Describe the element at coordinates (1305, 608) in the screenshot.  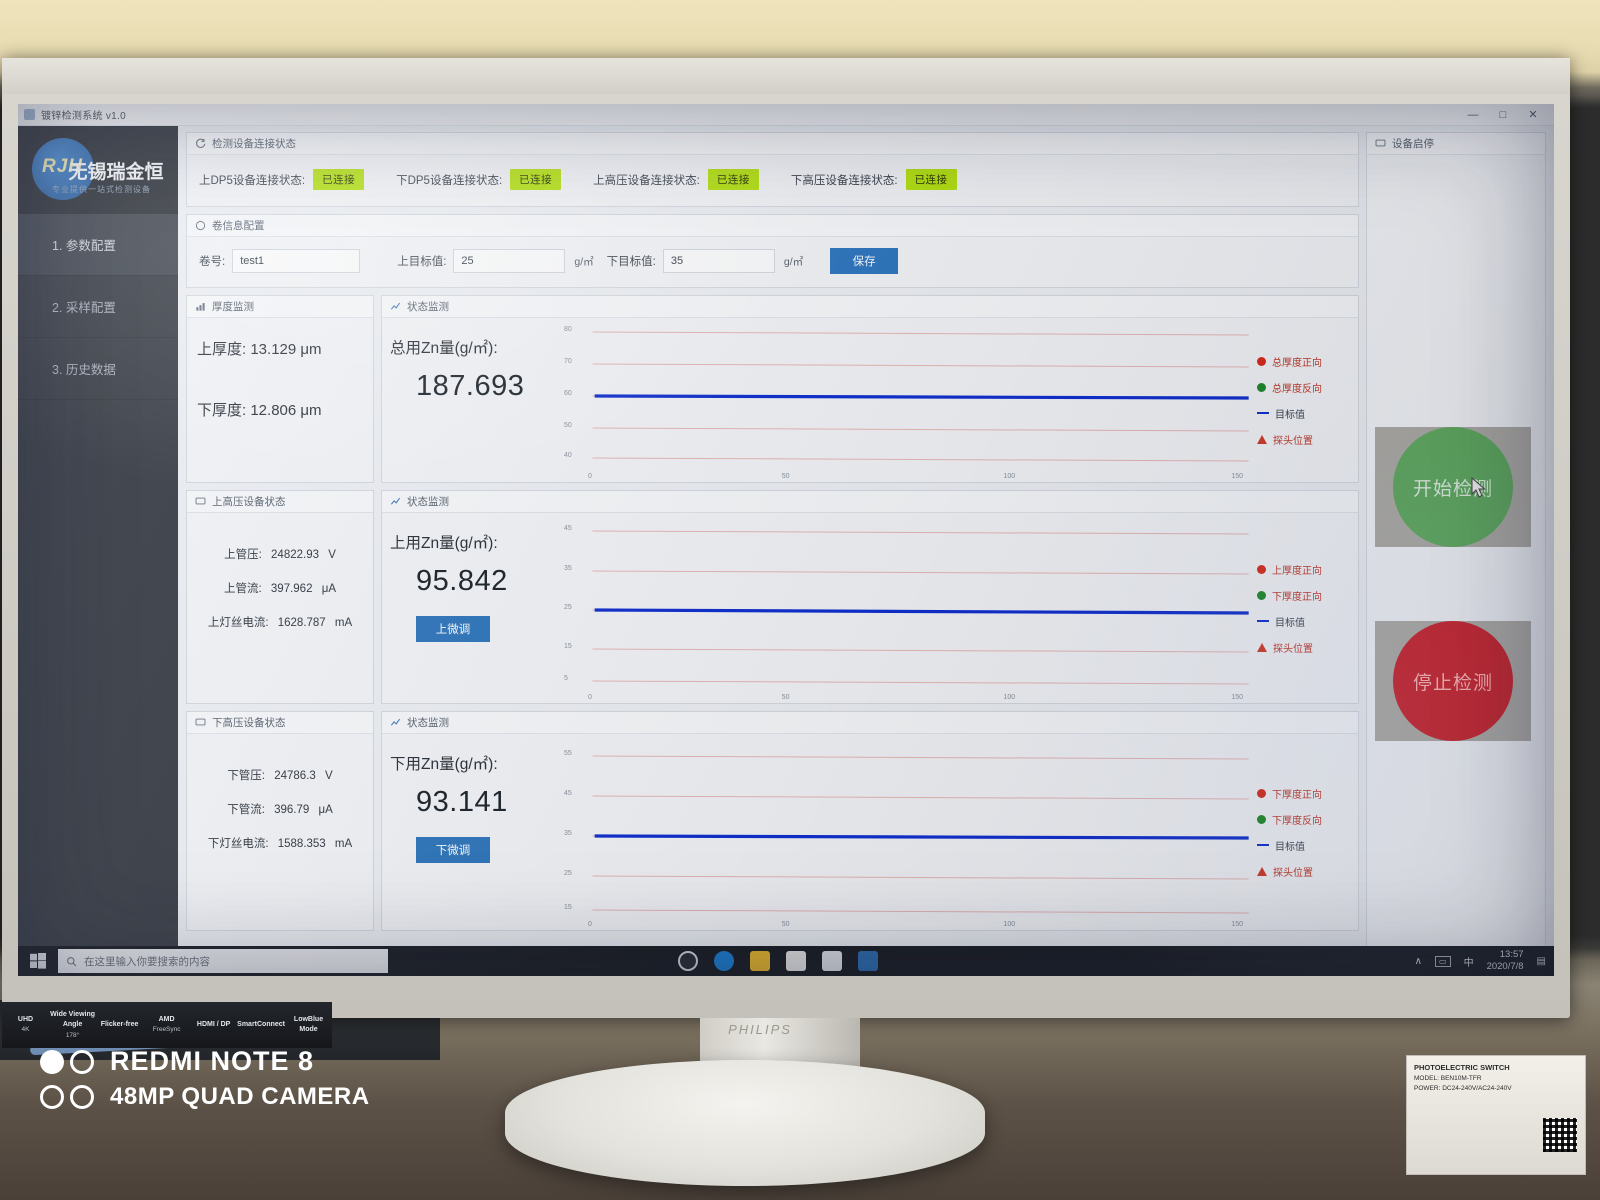
I see `chart-legend-upper: 上厚度正向 下厚度正向 目标值 探头位置` at that location.